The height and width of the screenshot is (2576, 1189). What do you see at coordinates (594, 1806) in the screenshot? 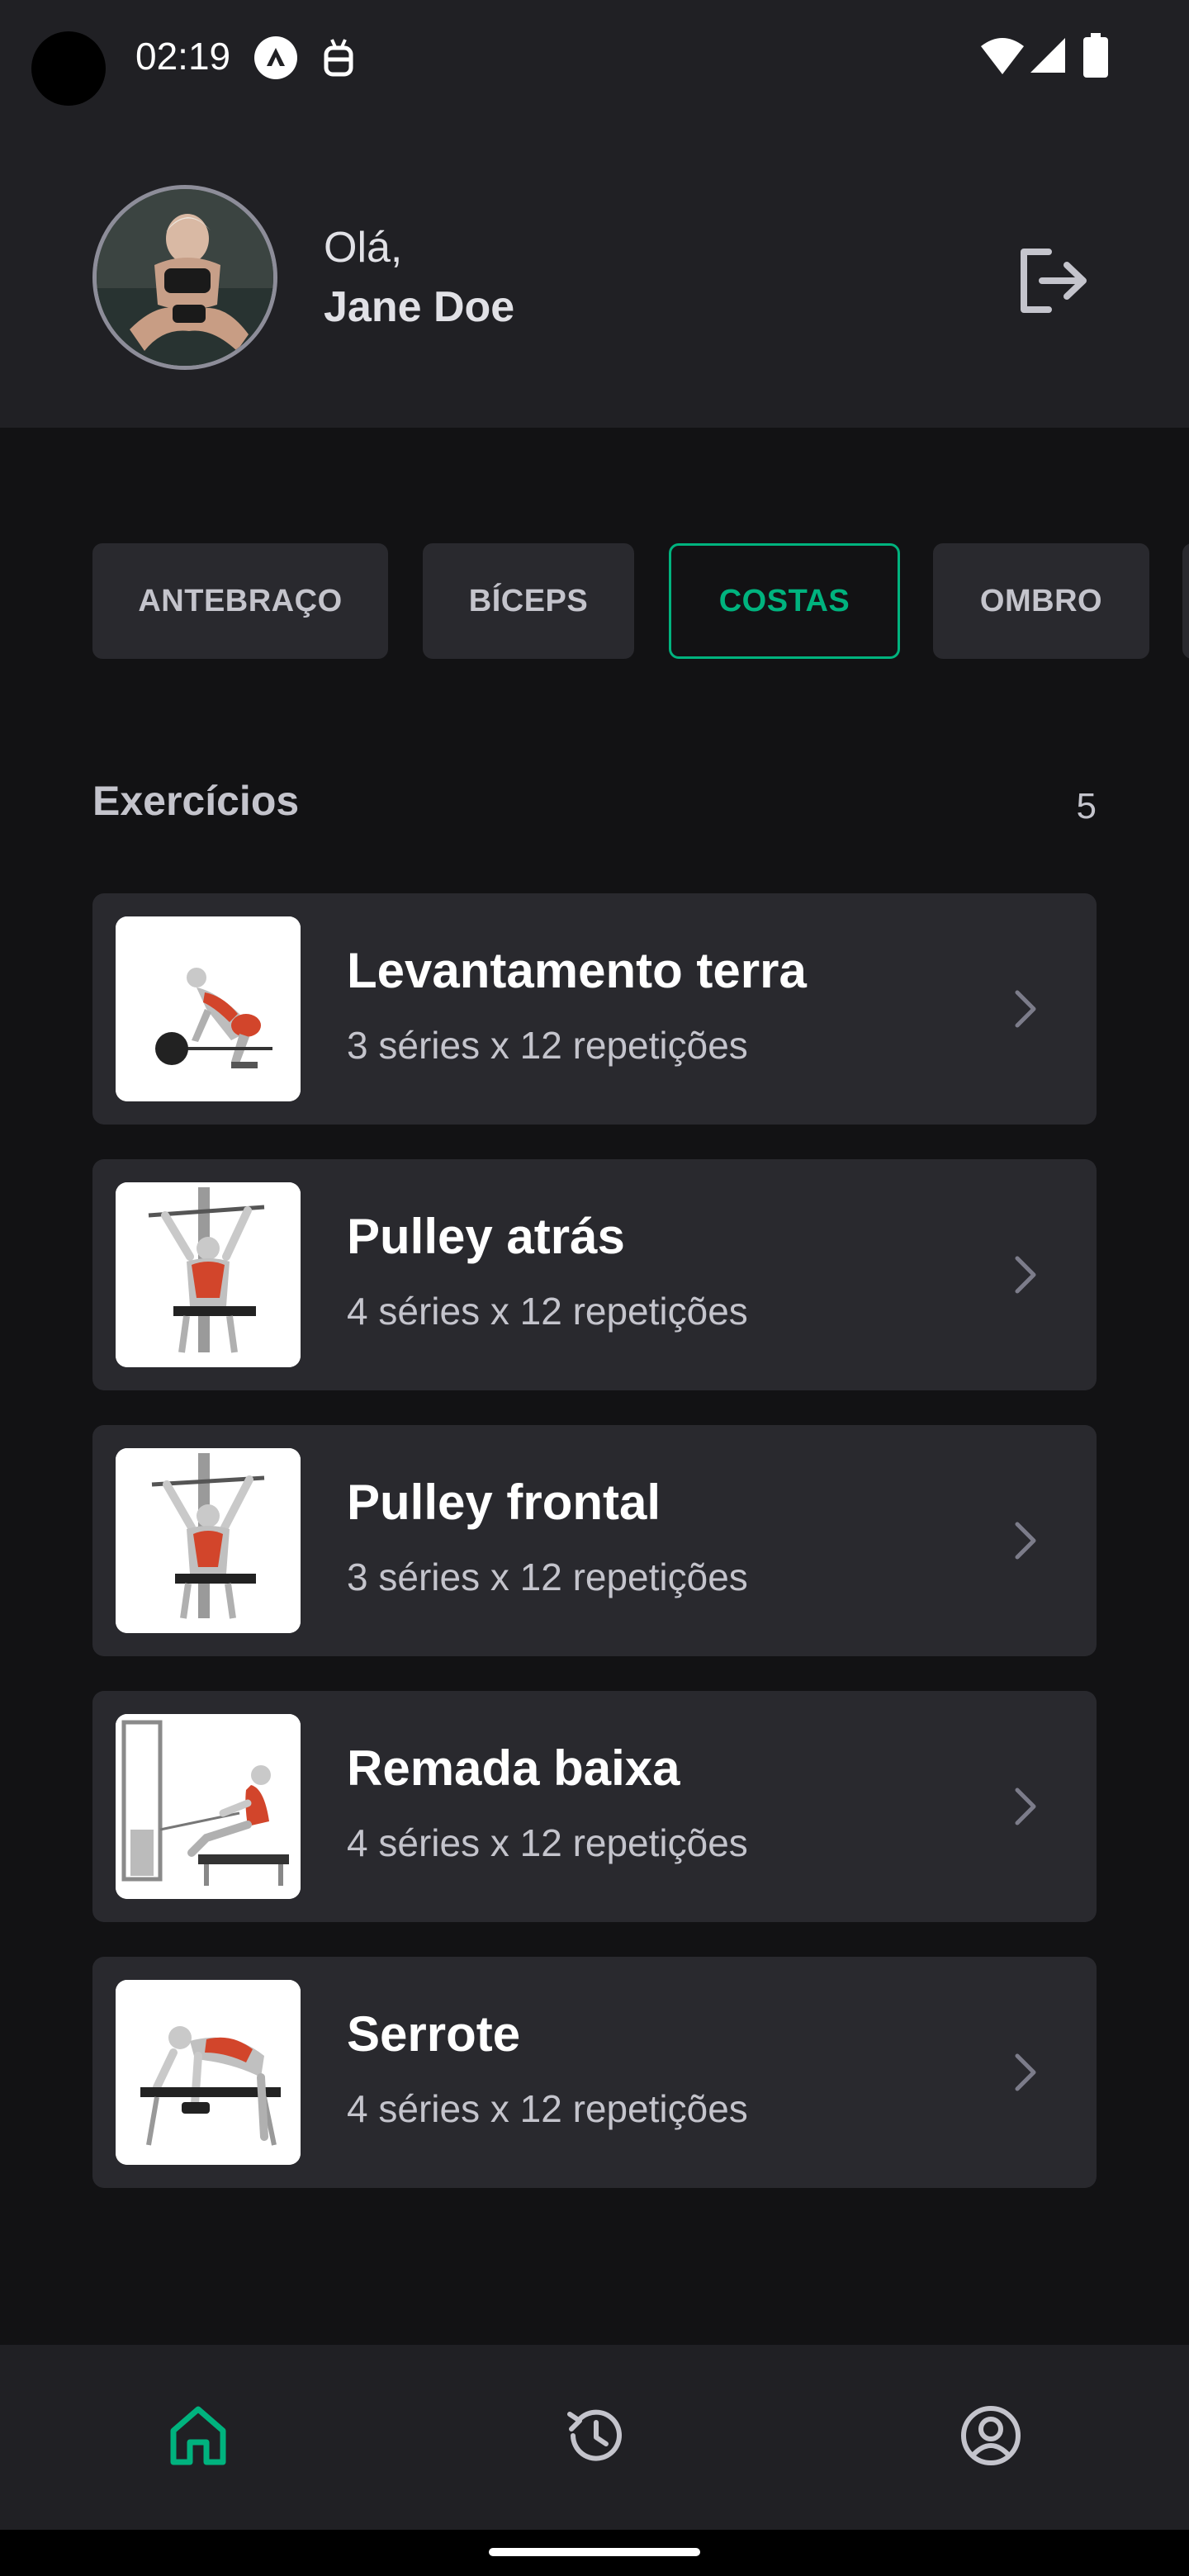
I see `exercise-card: Remada baixa 4 séries x 12 repetições` at bounding box center [594, 1806].